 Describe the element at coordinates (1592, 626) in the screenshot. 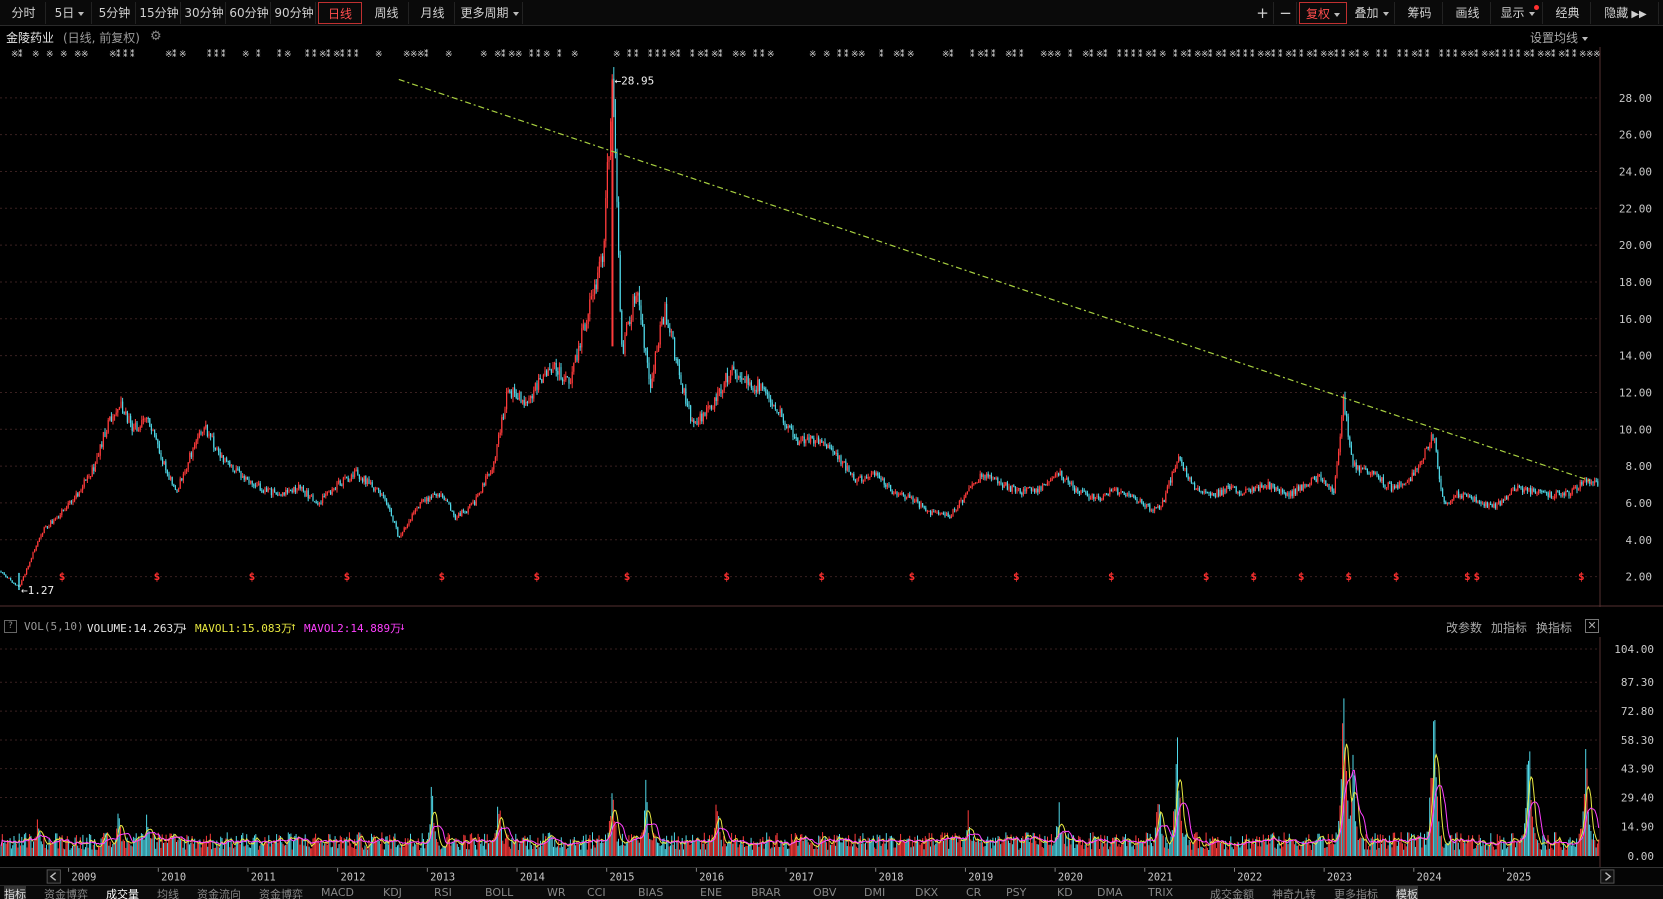

I see `close-icon: ✕` at that location.